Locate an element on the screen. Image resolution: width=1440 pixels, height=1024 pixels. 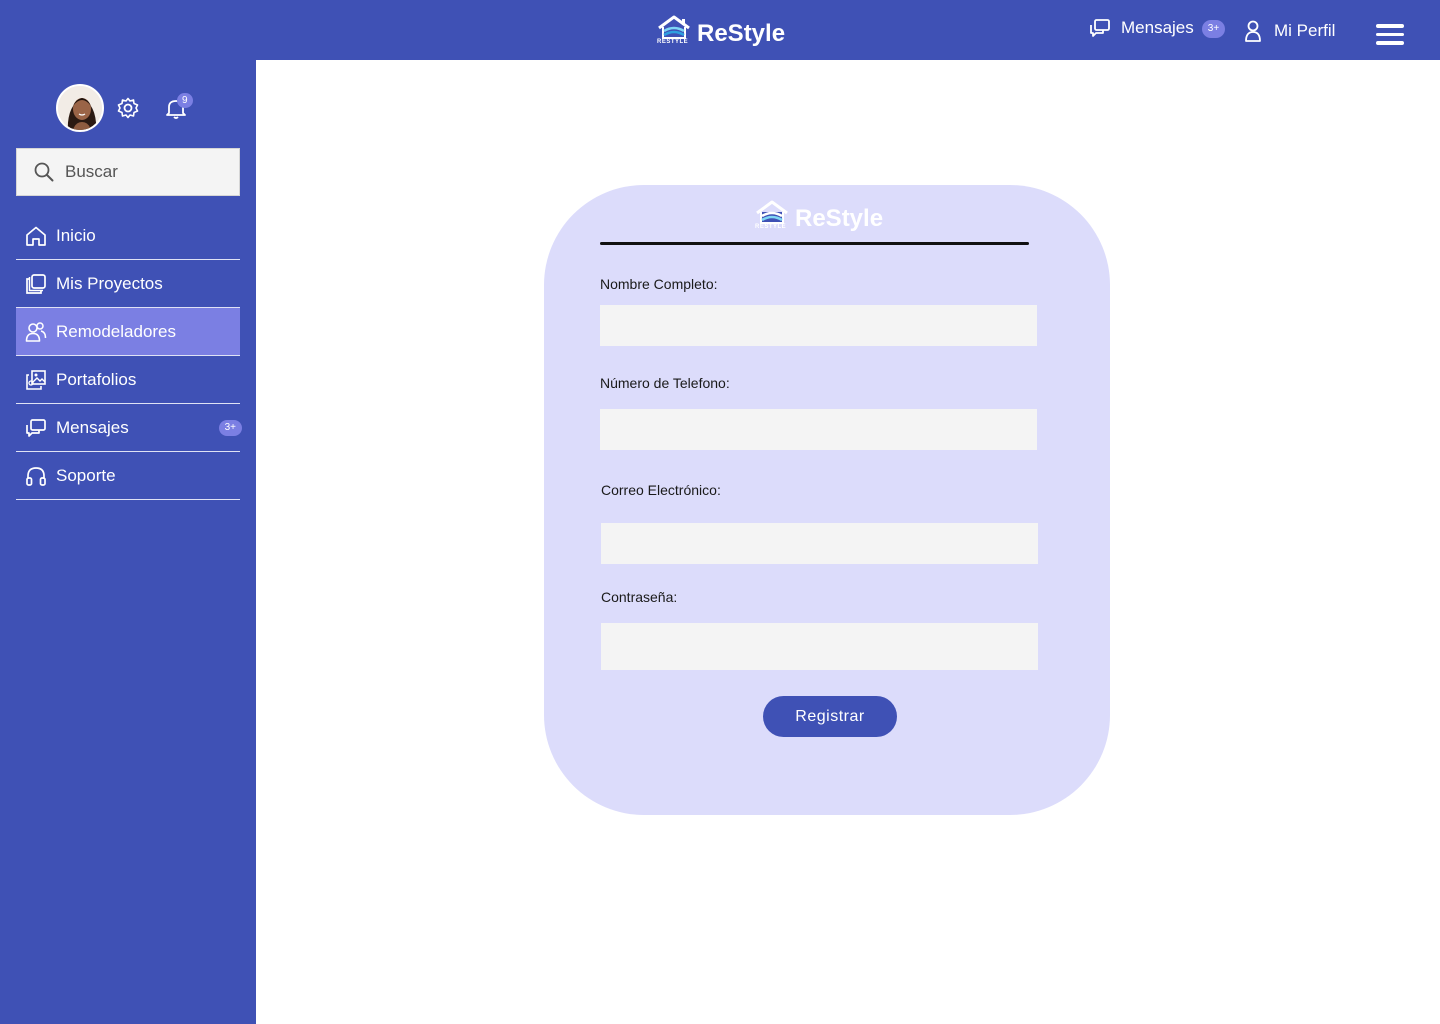
full-name-label: Nombre Completo: is located at coordinates (659, 284).